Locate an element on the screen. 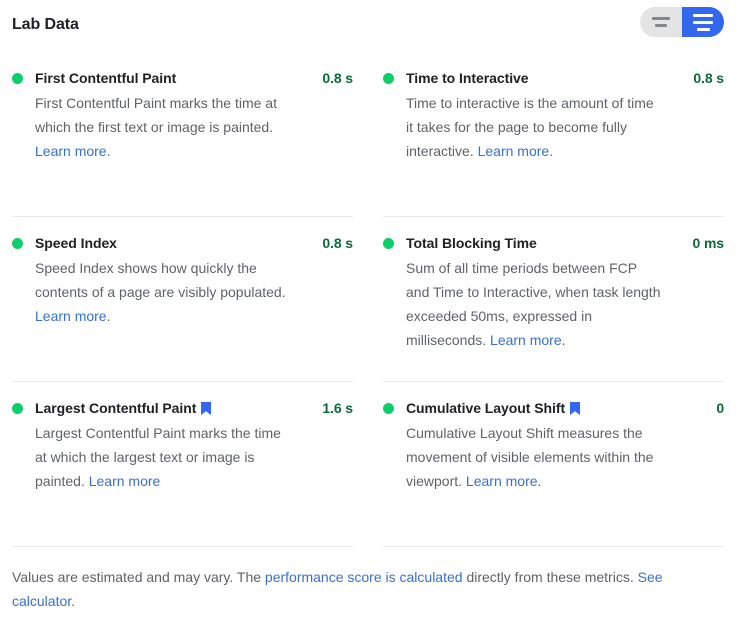  metric-value: 1.6 s is located at coordinates (337, 408).